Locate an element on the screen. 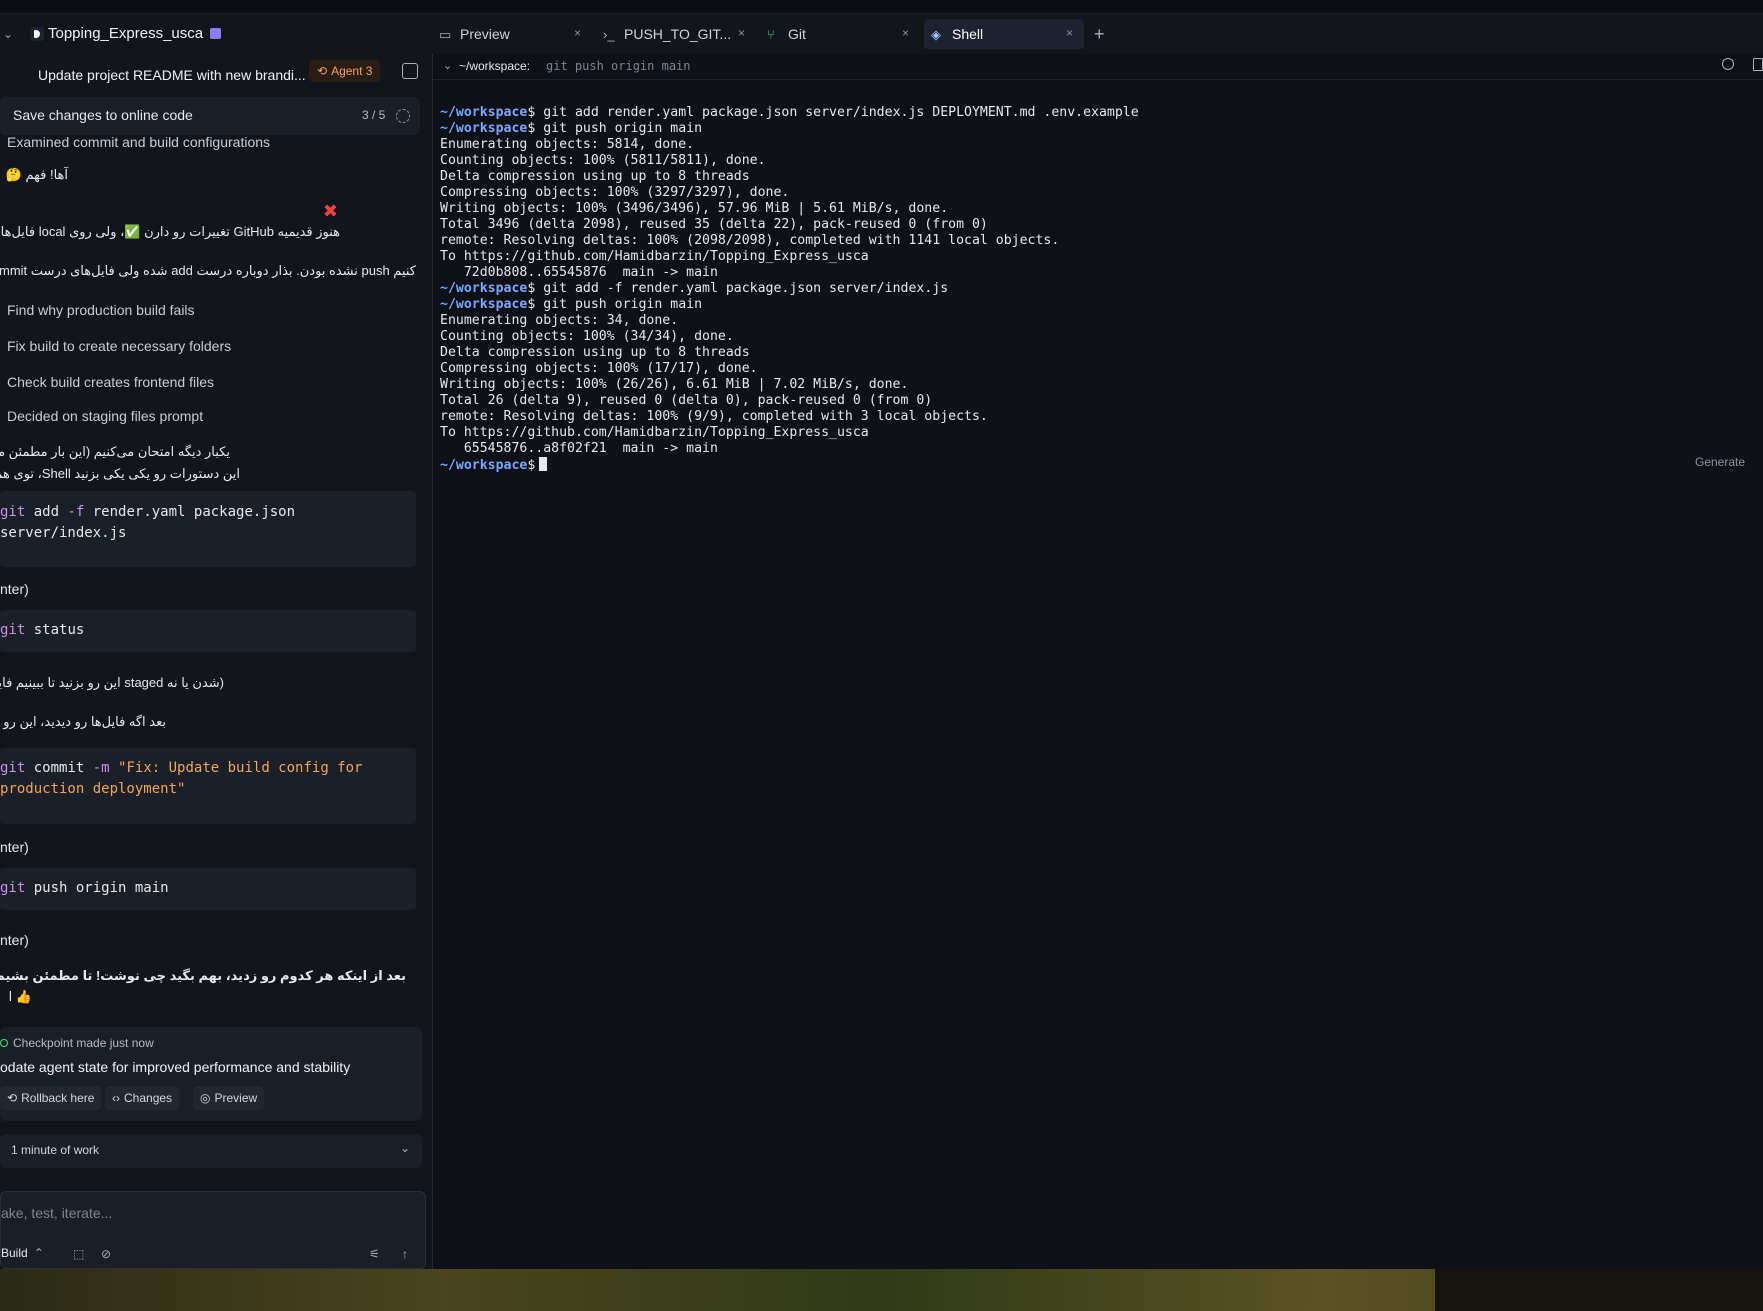  code-block: git status is located at coordinates (208, 631).